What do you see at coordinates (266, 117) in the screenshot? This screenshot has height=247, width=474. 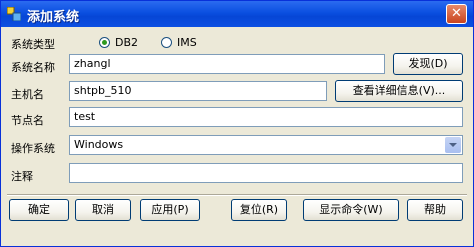 I see `node-name-input: test` at bounding box center [266, 117].